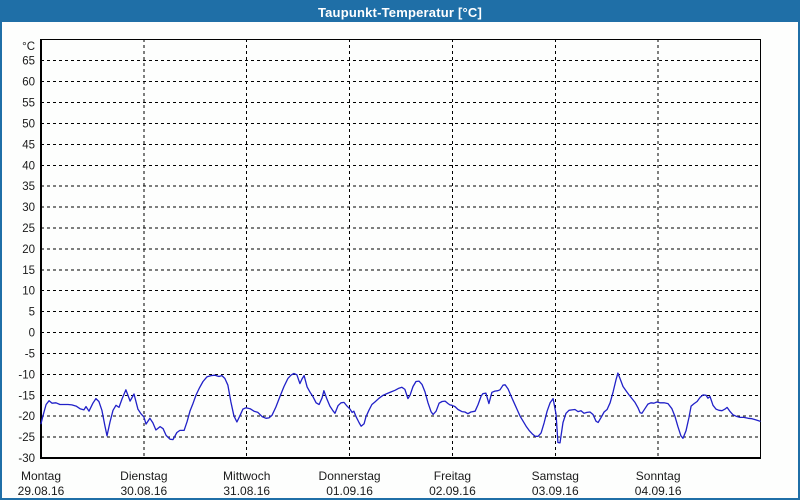 The height and width of the screenshot is (500, 800). I want to click on y-axis-tick-label: -30, so click(26, 459).